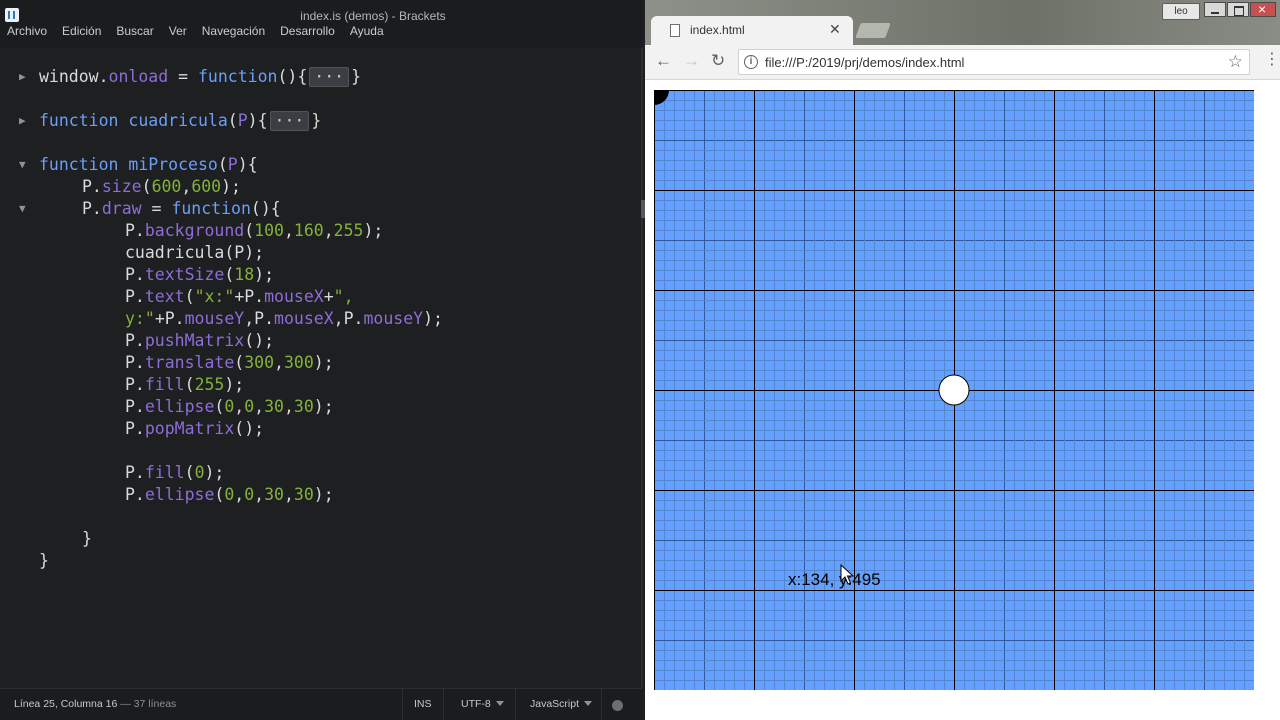 This screenshot has width=1280, height=720. Describe the element at coordinates (864, 62) in the screenshot. I see `url-text: file:///P:/2019/prj/demos/index.html` at that location.